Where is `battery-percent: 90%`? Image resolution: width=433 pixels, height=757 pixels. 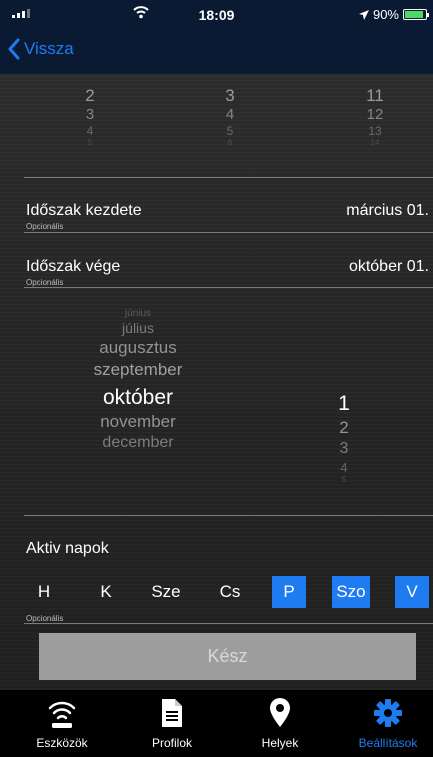 battery-percent: 90% is located at coordinates (385, 14).